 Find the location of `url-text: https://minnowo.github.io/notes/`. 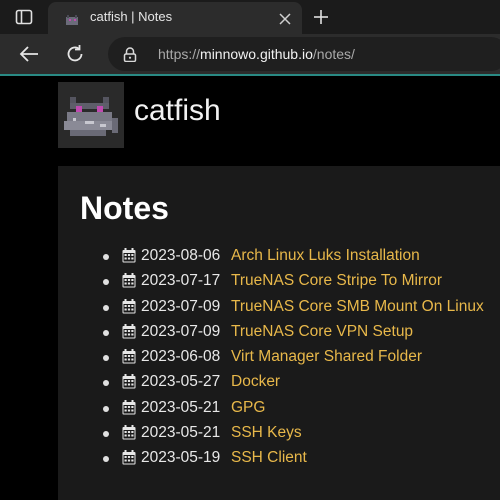

url-text: https://minnowo.github.io/notes/ is located at coordinates (256, 54).